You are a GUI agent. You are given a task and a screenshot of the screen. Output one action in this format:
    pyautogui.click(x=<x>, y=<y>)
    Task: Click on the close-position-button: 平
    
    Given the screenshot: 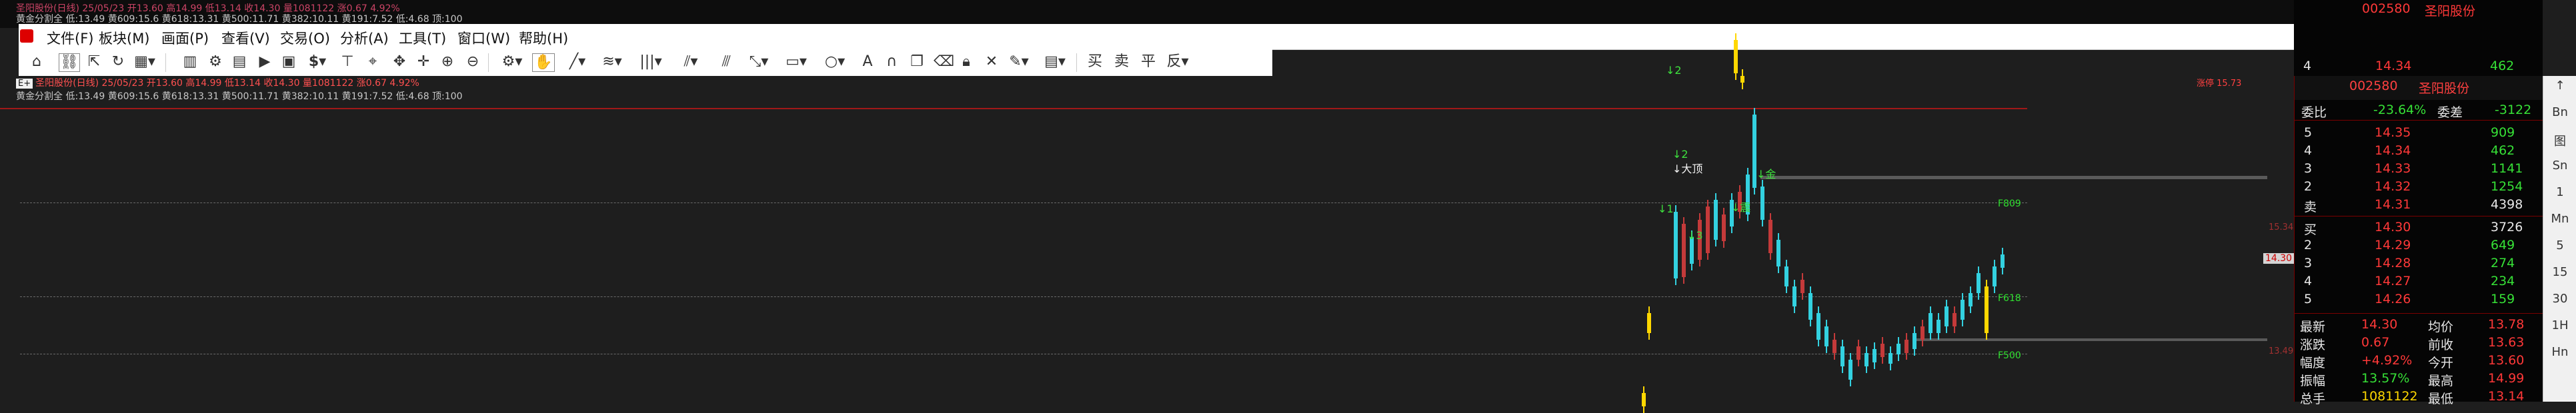 What is the action you would take?
    pyautogui.click(x=1148, y=62)
    